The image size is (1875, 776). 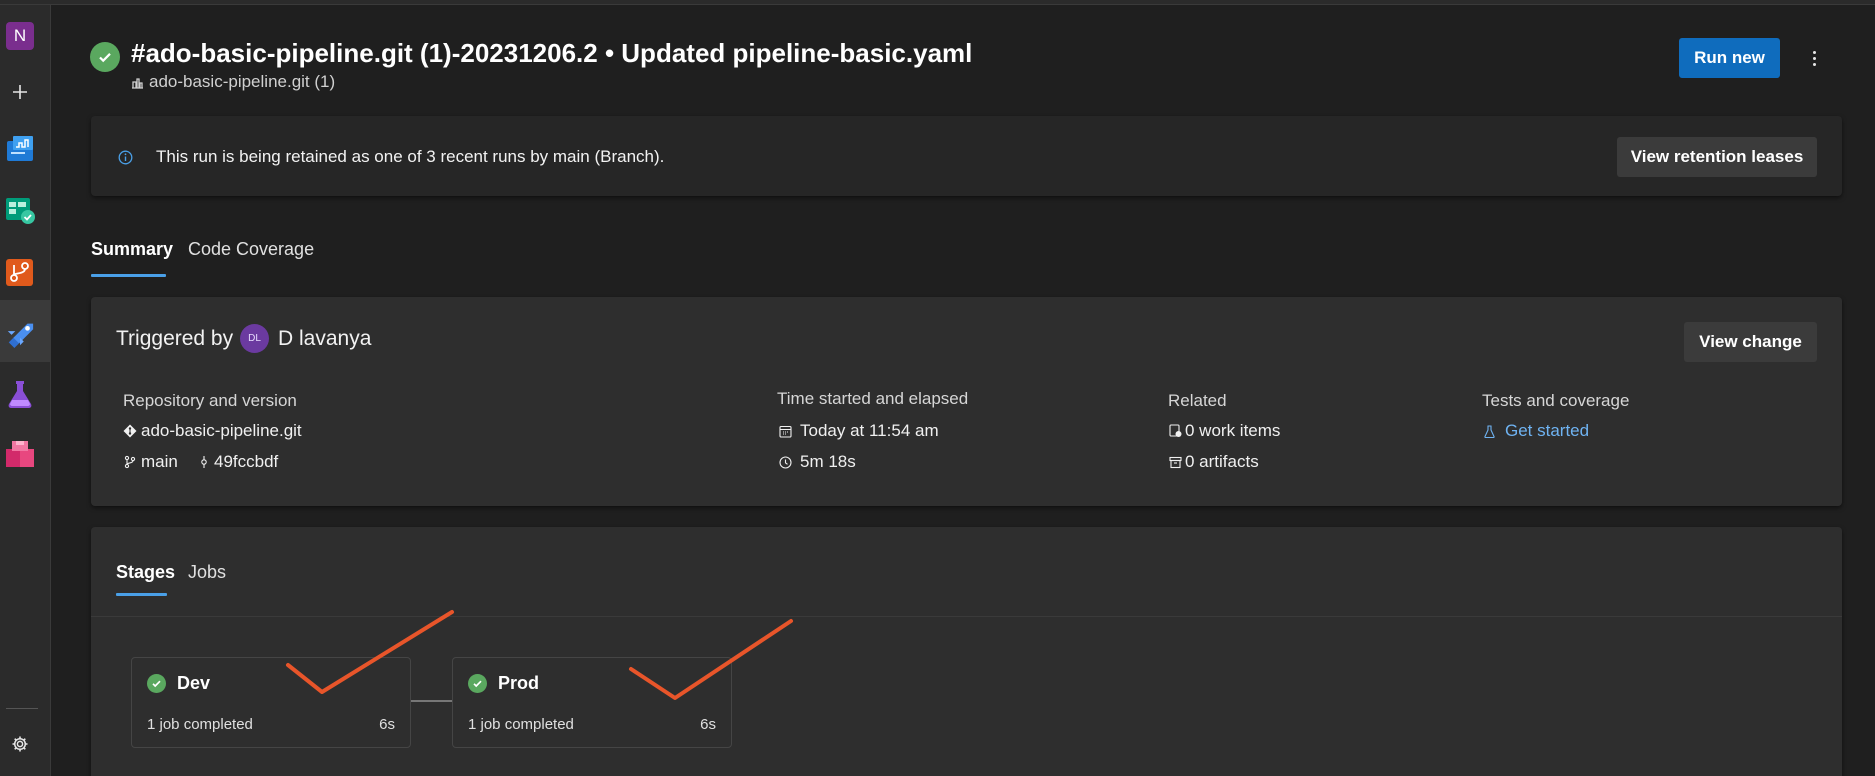 What do you see at coordinates (828, 461) in the screenshot?
I see `time-elapsed: 5m 18s` at bounding box center [828, 461].